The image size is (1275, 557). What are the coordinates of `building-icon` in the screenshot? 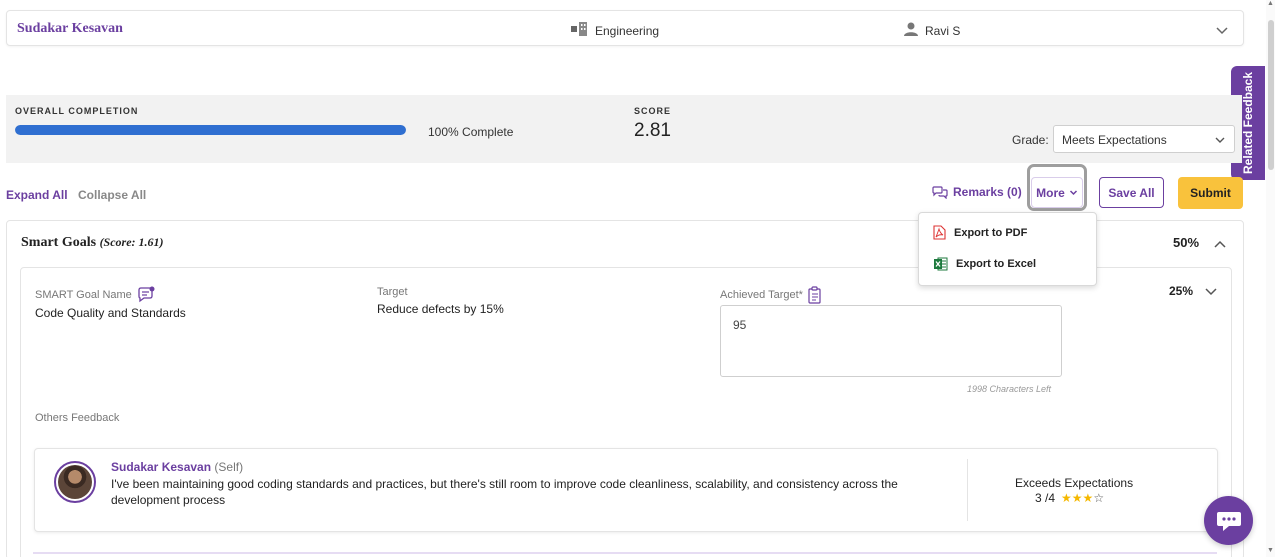 It's located at (580, 30).